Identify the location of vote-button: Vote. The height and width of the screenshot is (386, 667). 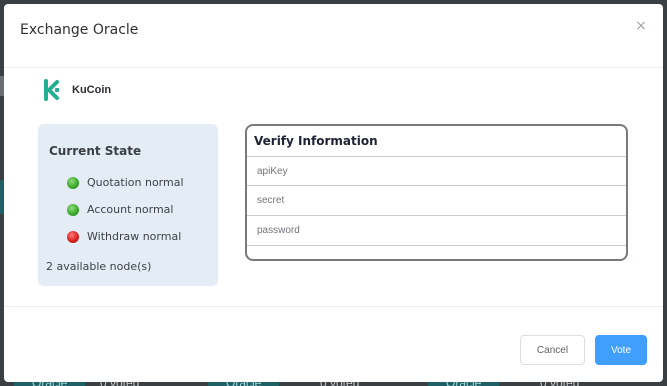
(621, 350).